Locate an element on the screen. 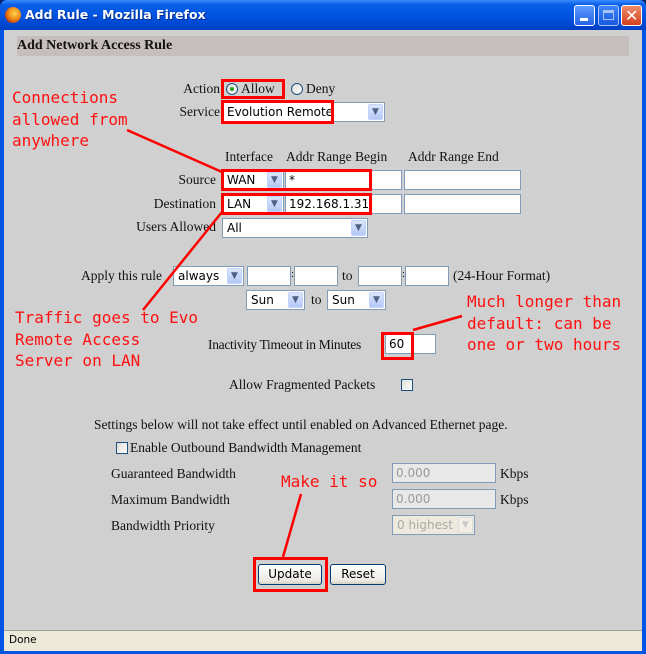 Image resolution: width=646 pixels, height=654 pixels. destination-label: Destination is located at coordinates (184, 203).